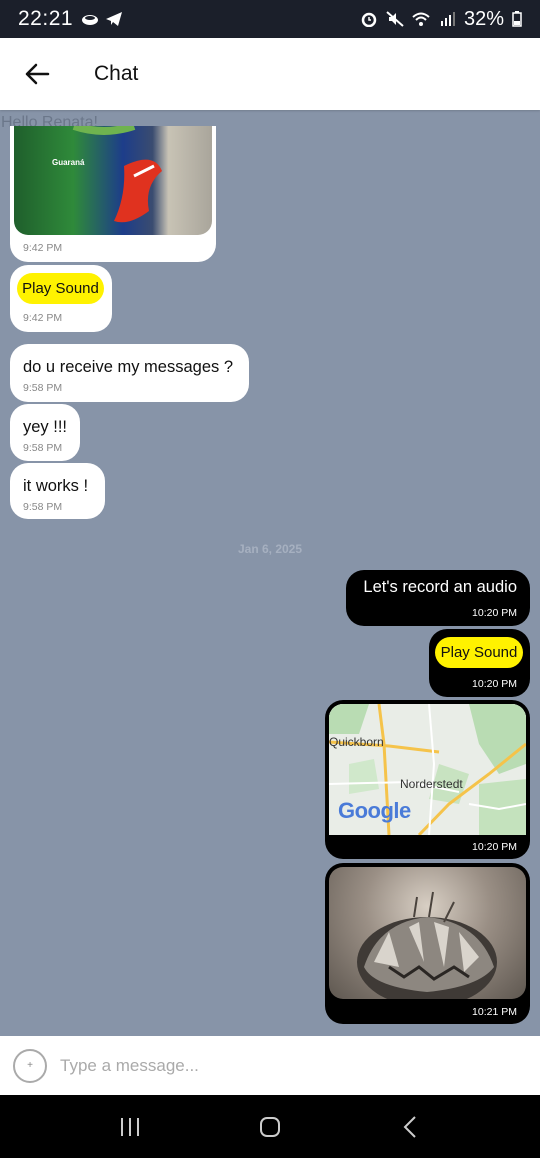 This screenshot has height=1158, width=540. I want to click on home-button, so click(270, 1127).